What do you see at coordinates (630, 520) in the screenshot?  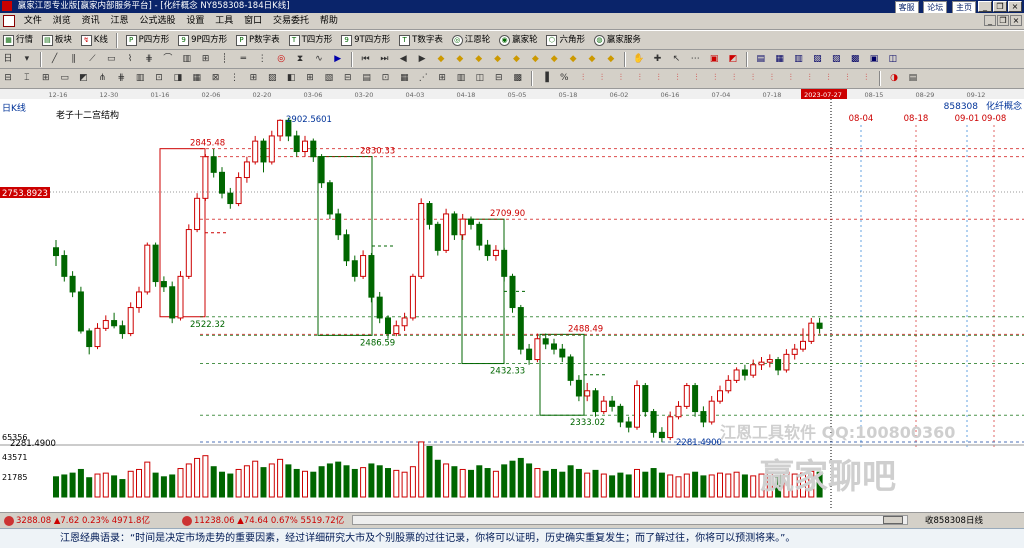 I see `horizontal-scrollbar` at bounding box center [630, 520].